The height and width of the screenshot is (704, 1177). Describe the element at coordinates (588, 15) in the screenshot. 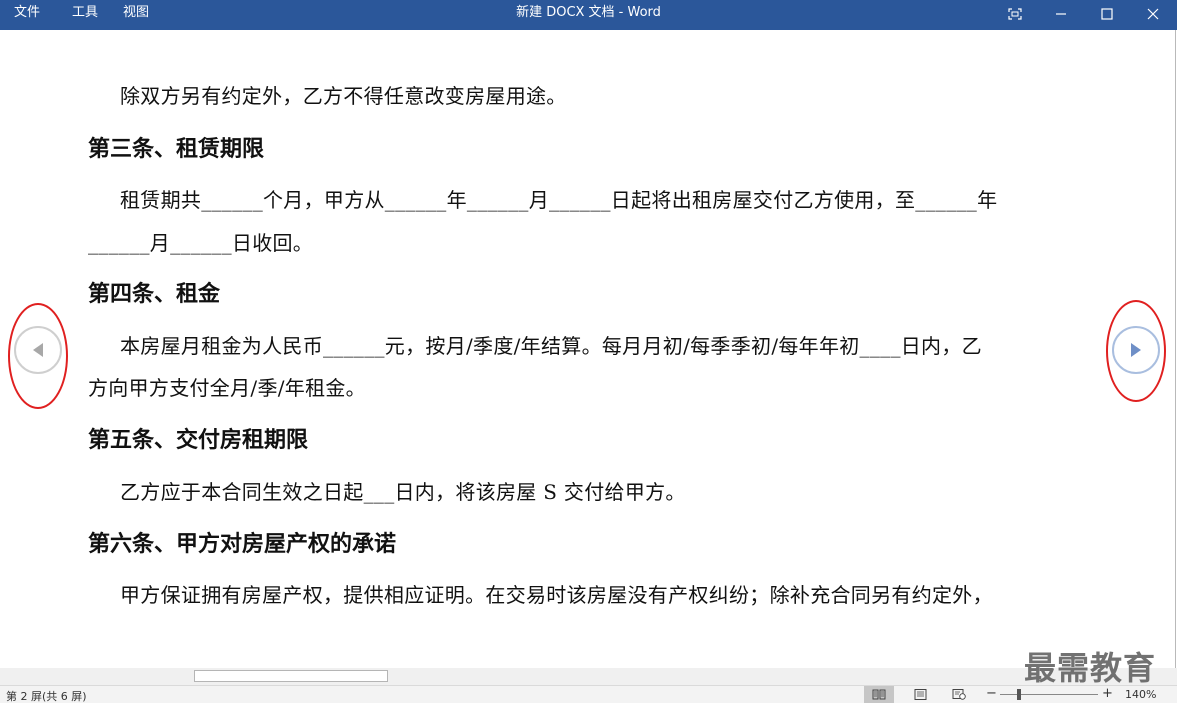

I see `title-bar: 文件 工具 视图 新建 DOCX 文档 - Word` at that location.